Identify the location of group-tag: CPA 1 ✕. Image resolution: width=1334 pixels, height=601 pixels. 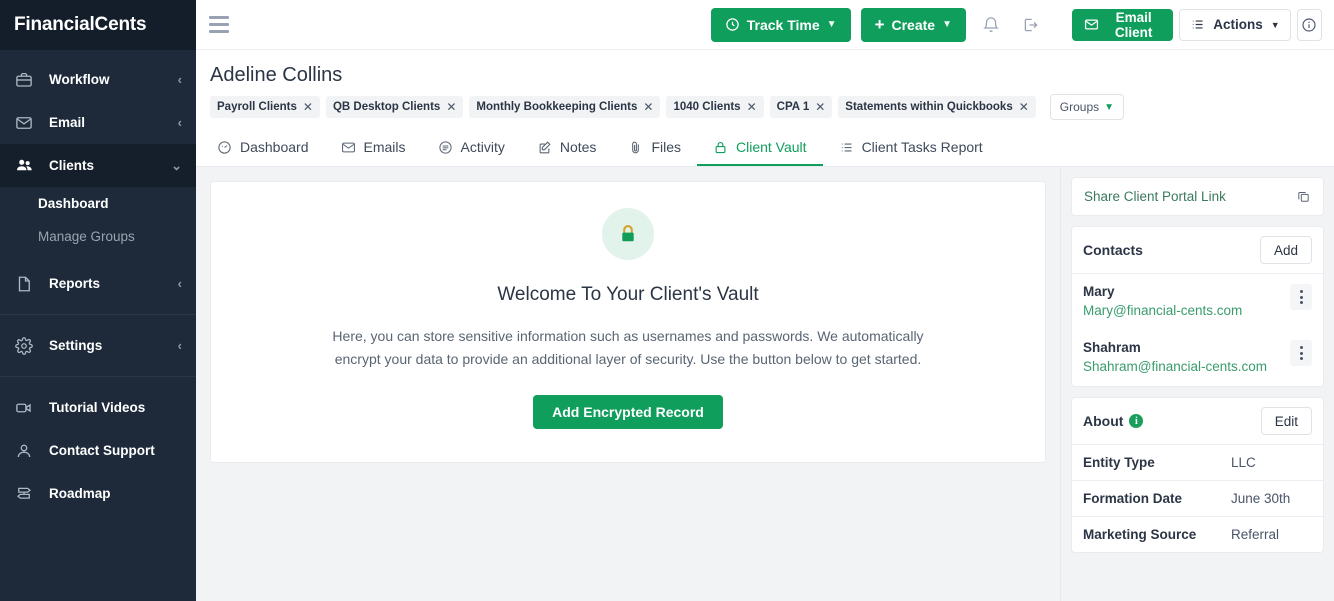
(801, 107).